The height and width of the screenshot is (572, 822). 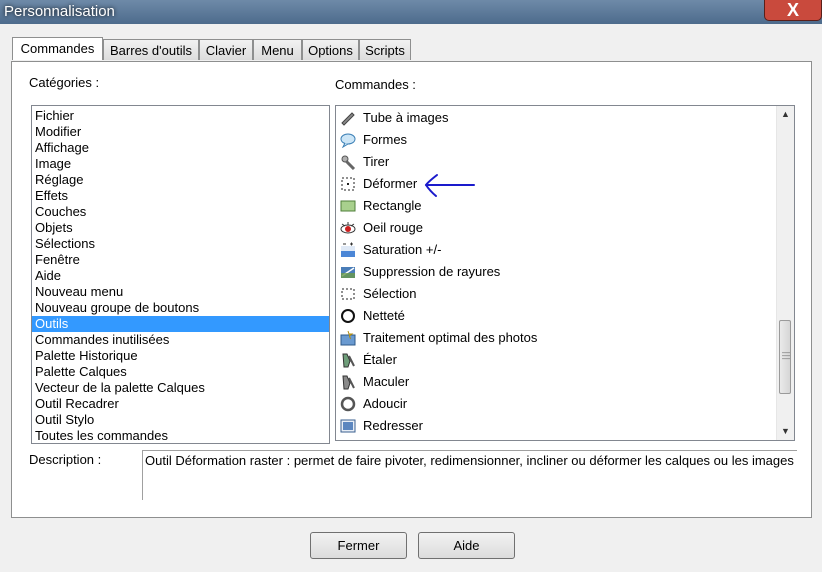 I want to click on category-item: Aide, so click(x=180, y=276).